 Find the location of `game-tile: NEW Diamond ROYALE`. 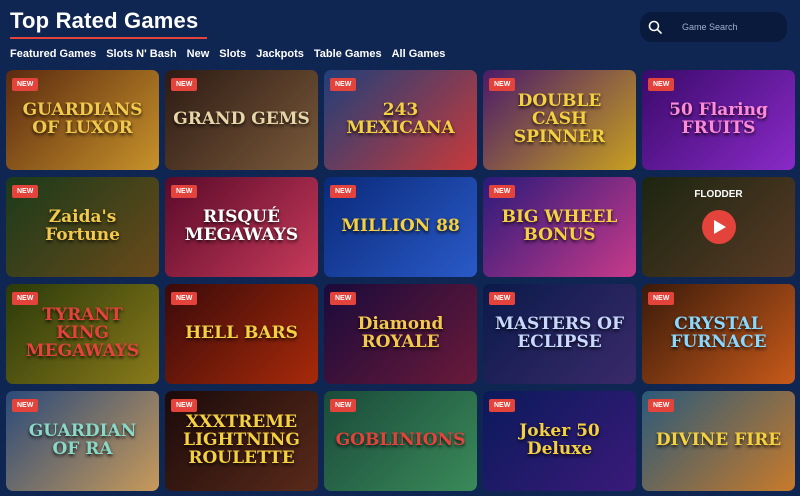

game-tile: NEW Diamond ROYALE is located at coordinates (400, 334).